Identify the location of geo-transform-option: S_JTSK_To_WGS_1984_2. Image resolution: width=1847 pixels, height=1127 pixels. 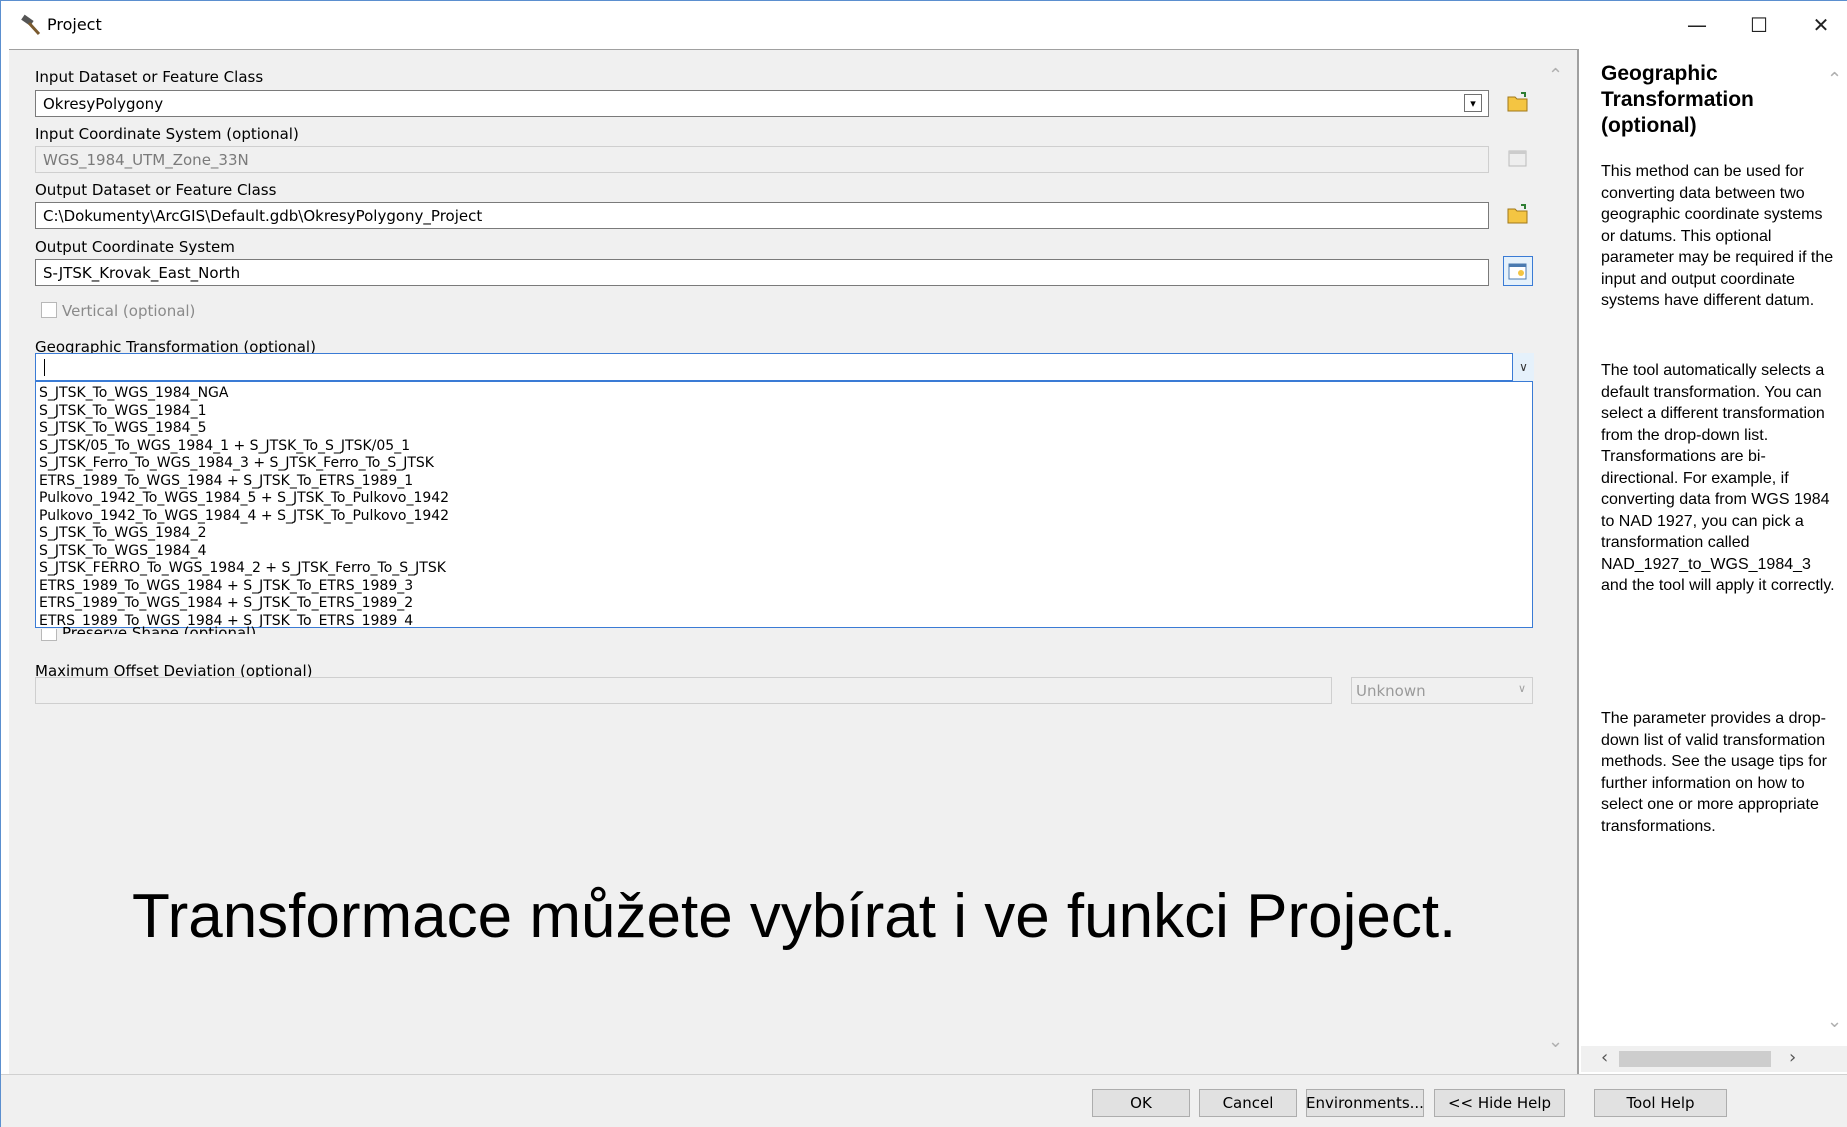
(123, 534).